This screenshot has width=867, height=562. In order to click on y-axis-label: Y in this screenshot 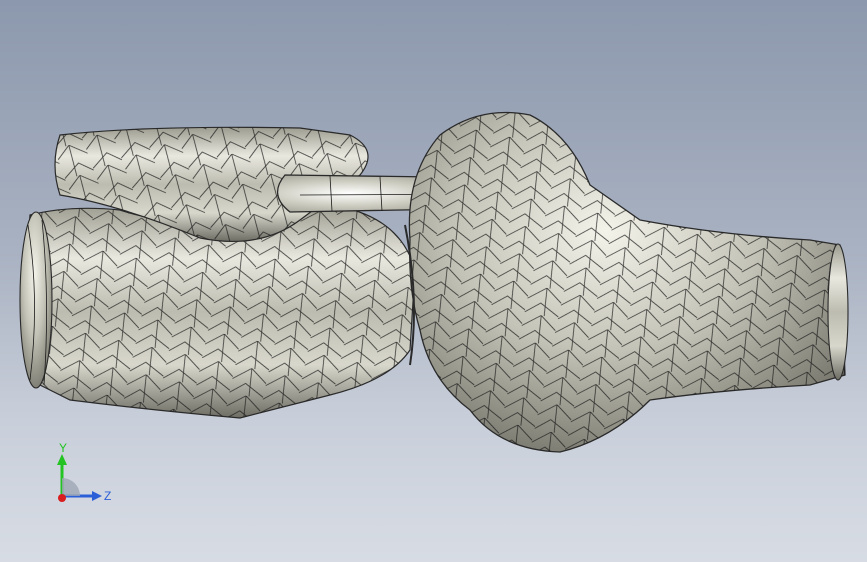, I will do `click(63, 448)`.